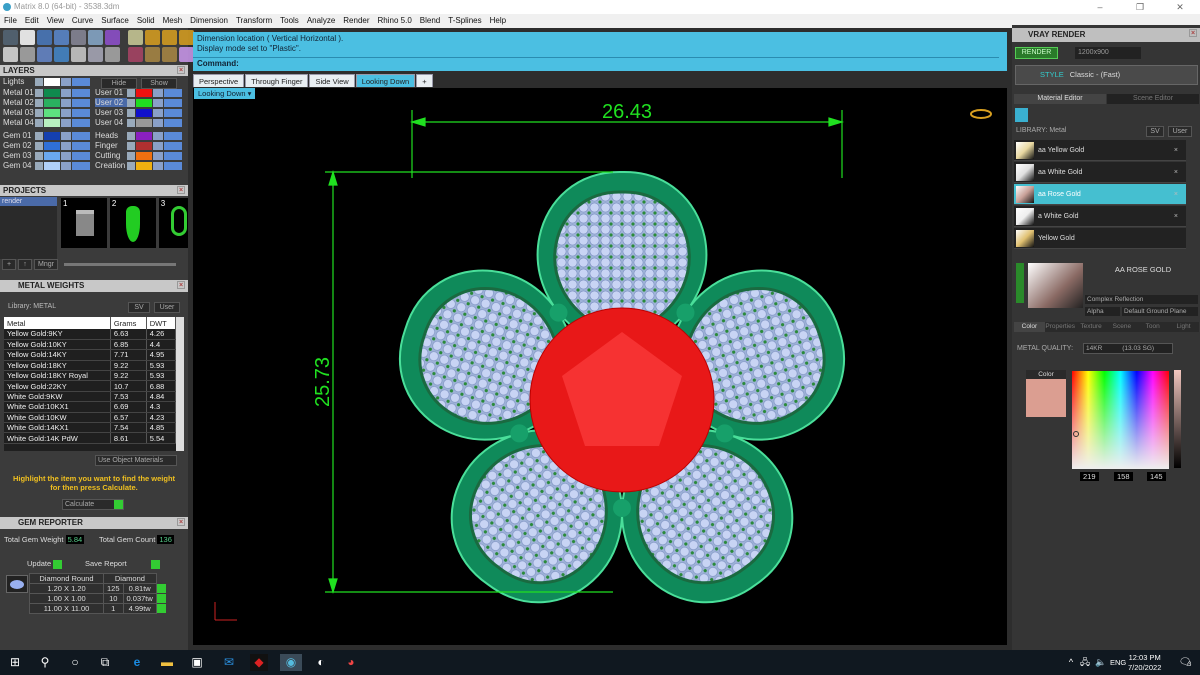 This screenshot has height=675, width=1200. I want to click on subtab-texture: Texture, so click(1091, 327).